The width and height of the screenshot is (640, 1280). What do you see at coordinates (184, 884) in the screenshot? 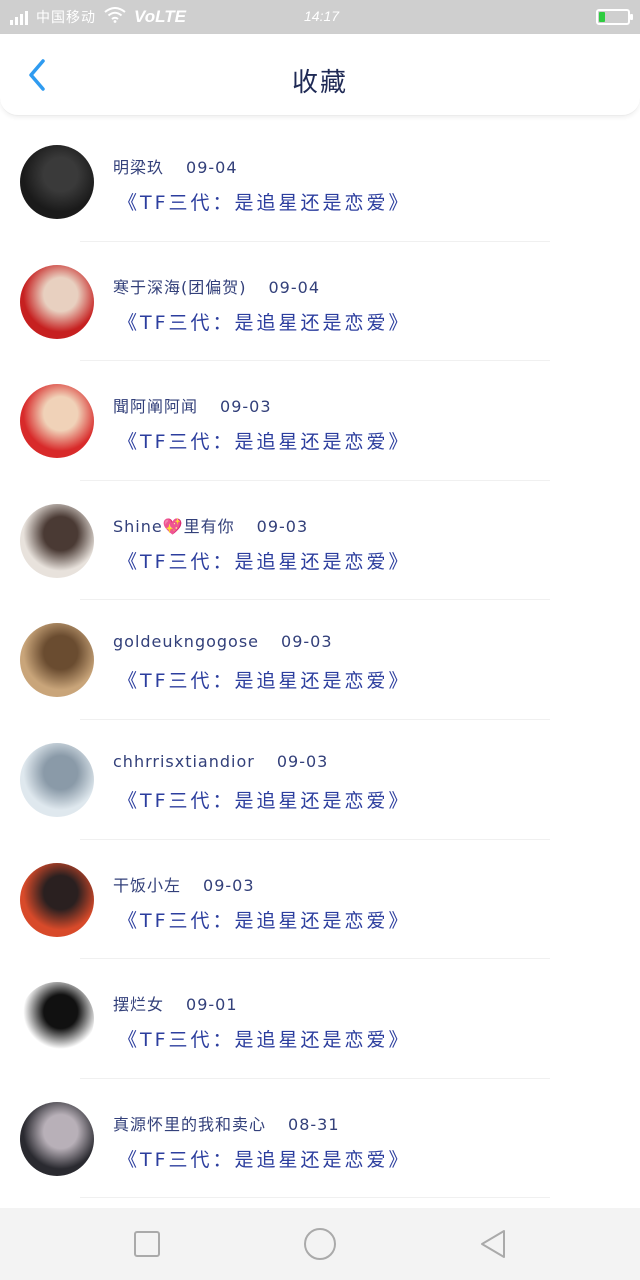
I see `item-author-line: 干饭小左 09-03` at bounding box center [184, 884].